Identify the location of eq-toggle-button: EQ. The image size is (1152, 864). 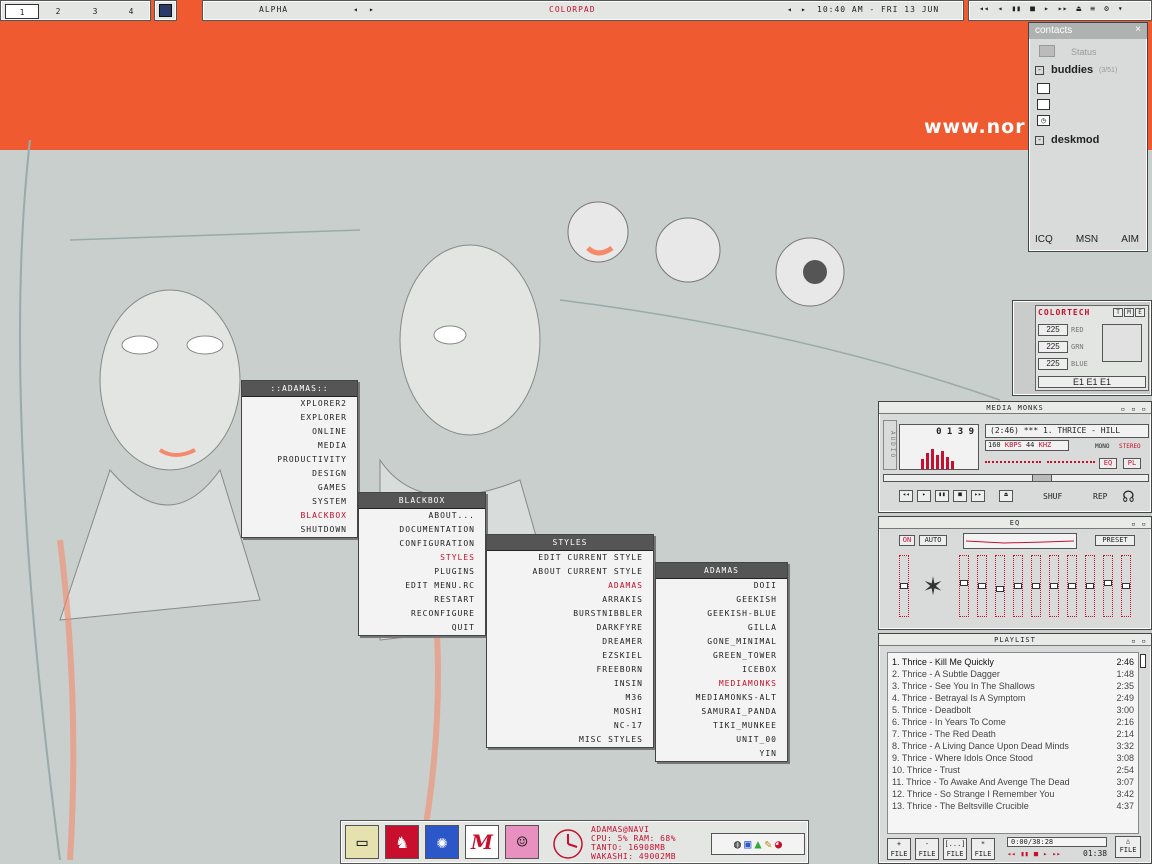
(1108, 463).